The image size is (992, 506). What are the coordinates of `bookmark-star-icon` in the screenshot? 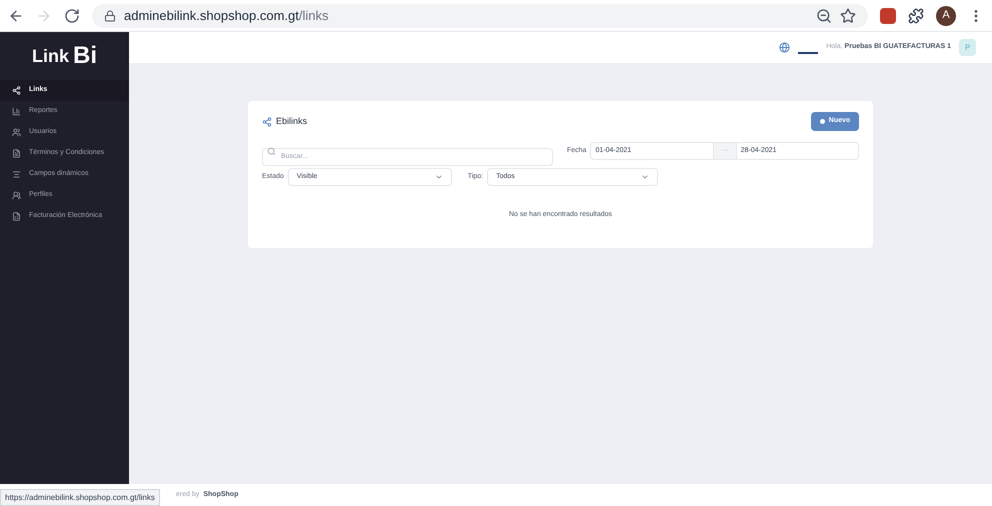 It's located at (848, 16).